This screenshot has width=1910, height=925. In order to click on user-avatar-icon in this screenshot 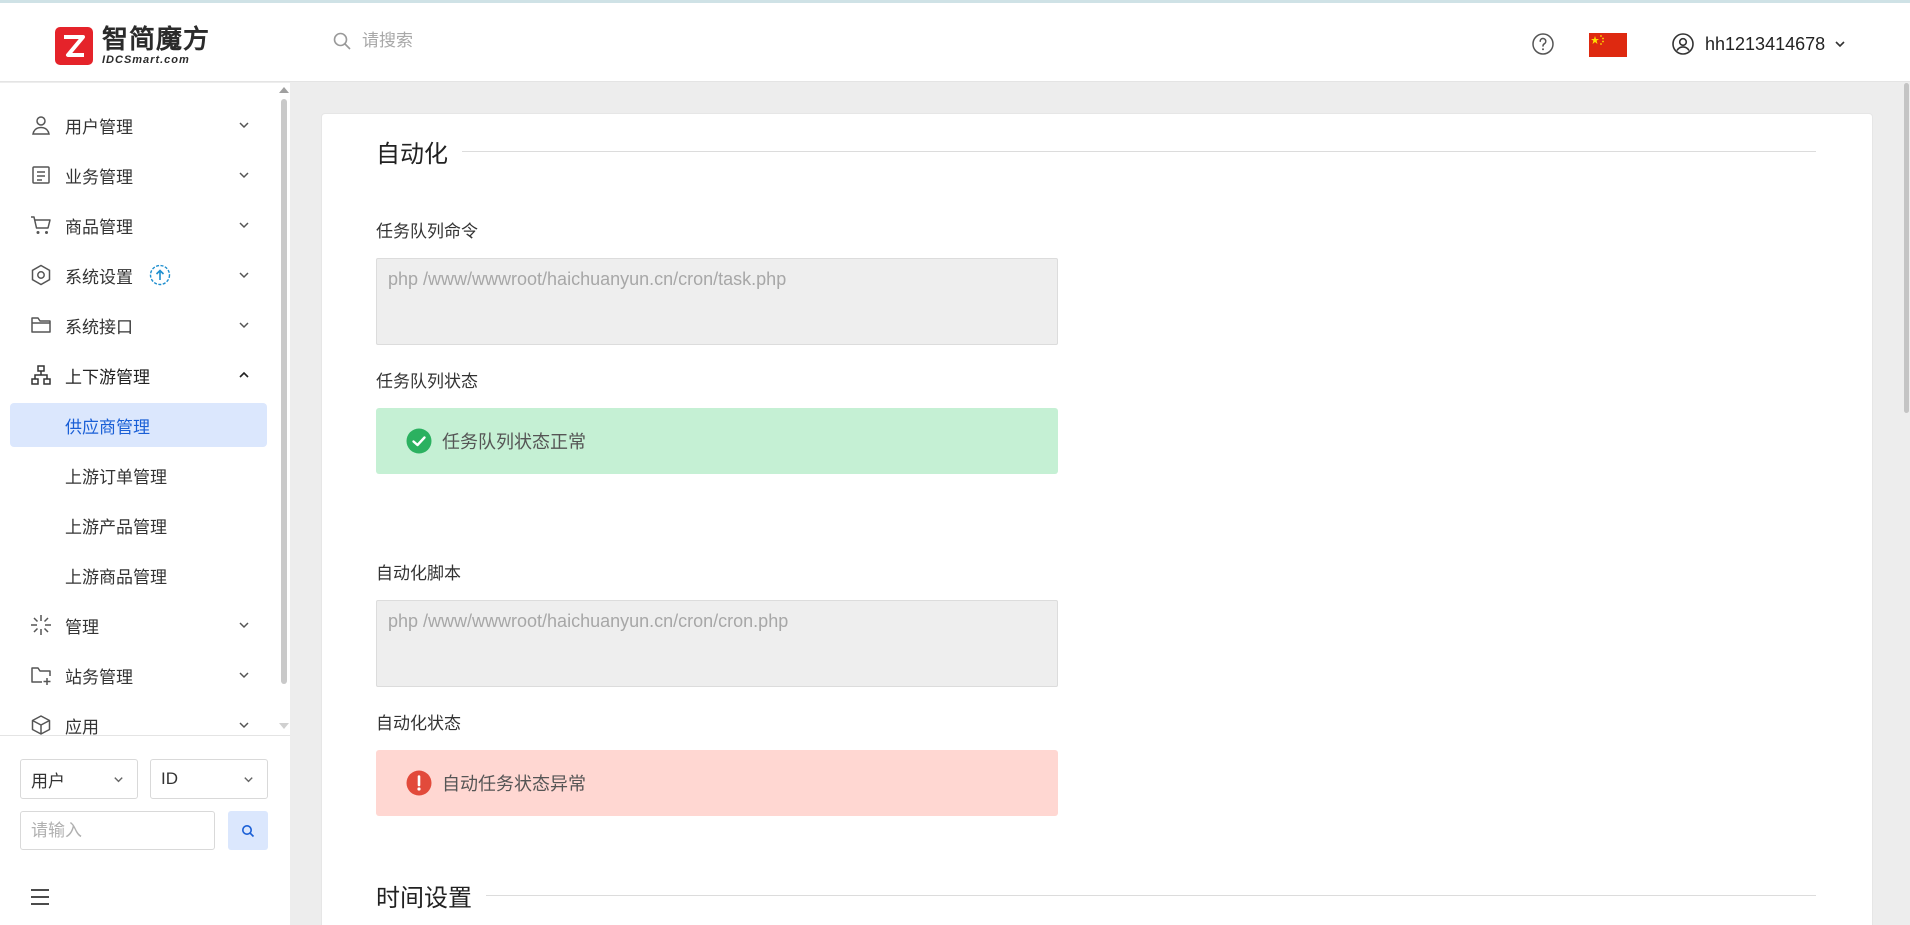, I will do `click(1683, 44)`.